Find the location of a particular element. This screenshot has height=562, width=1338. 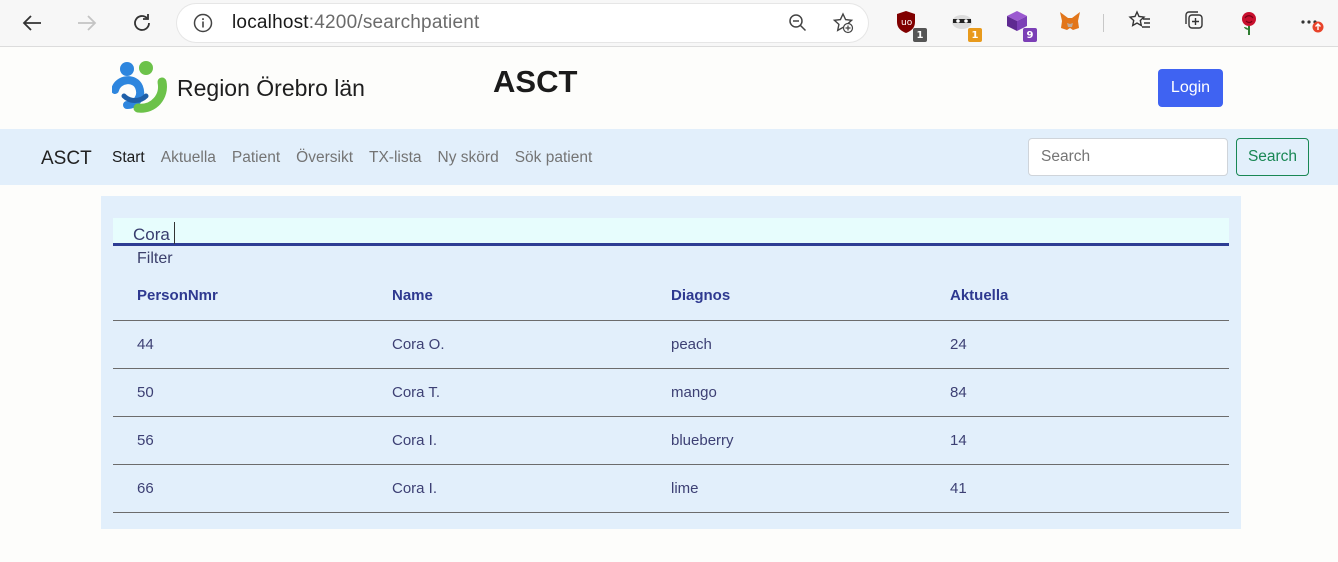

table-row: 56 Cora I. blueberry 14 is located at coordinates (671, 440).